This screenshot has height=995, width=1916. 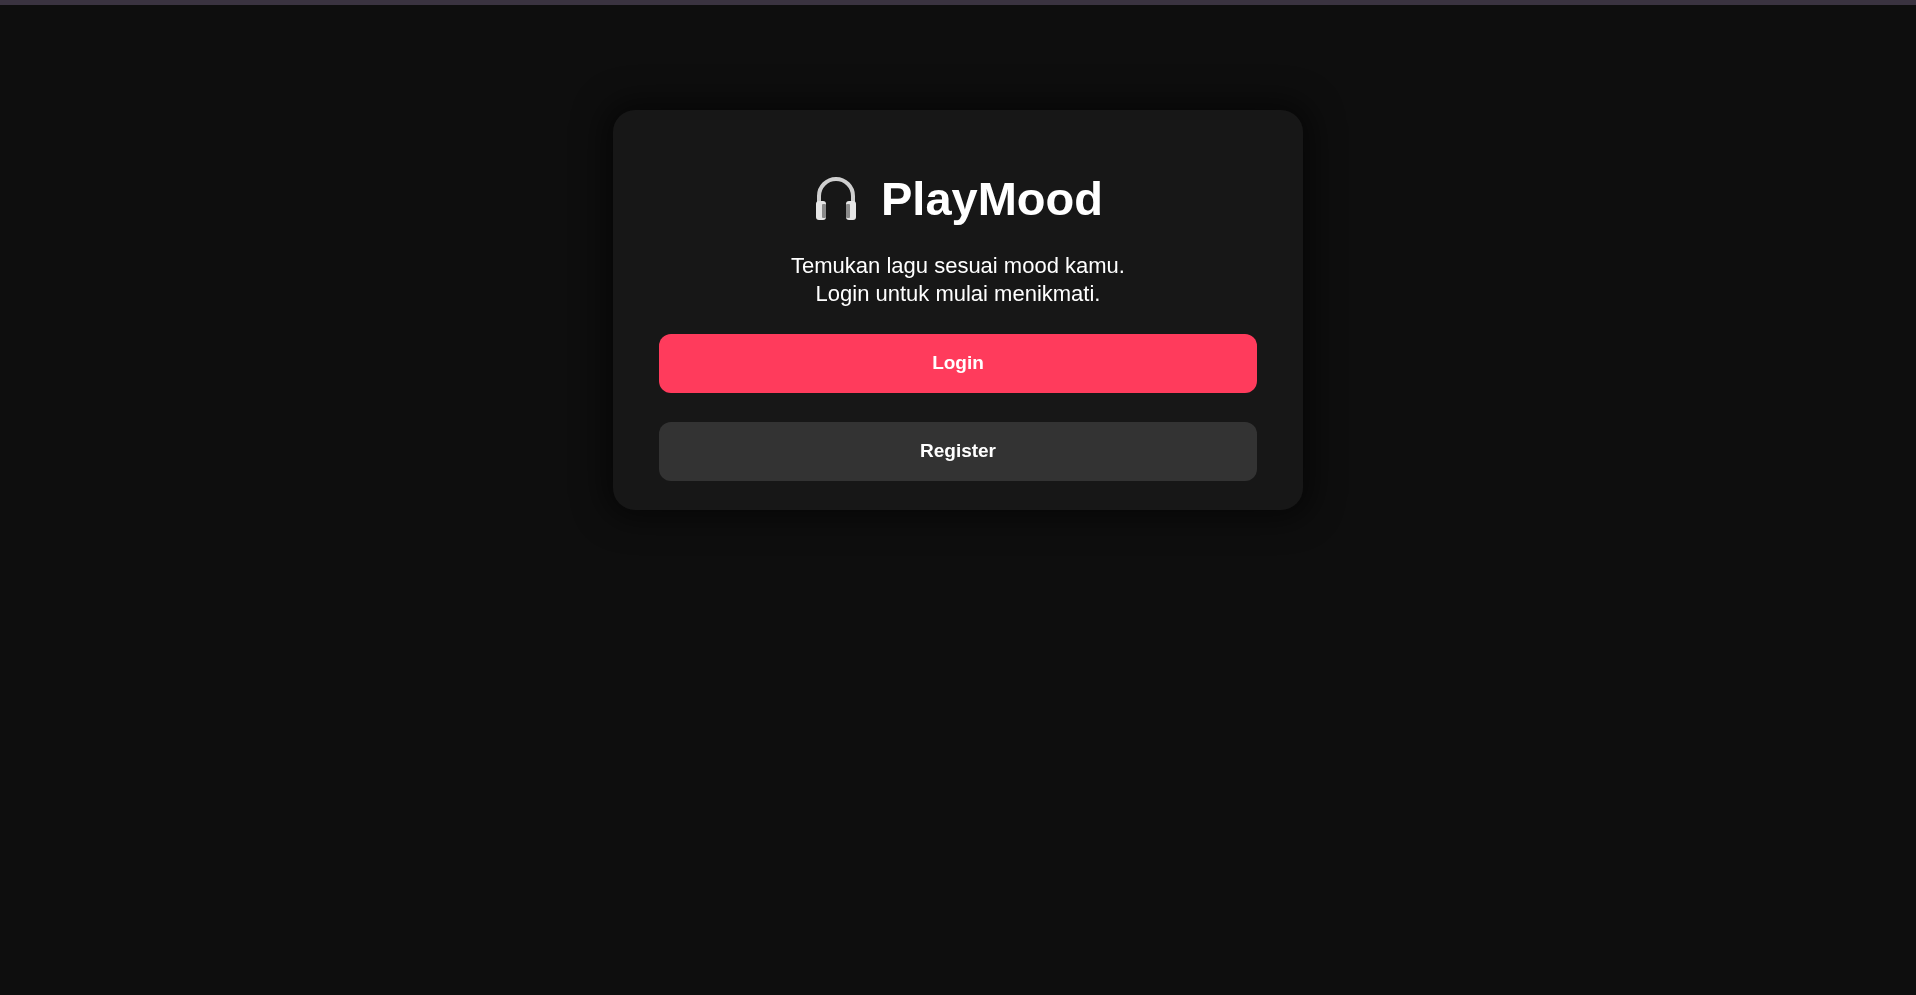 What do you see at coordinates (958, 266) in the screenshot?
I see `tagline-text: Temukan lagu sesuai mood kamu.` at bounding box center [958, 266].